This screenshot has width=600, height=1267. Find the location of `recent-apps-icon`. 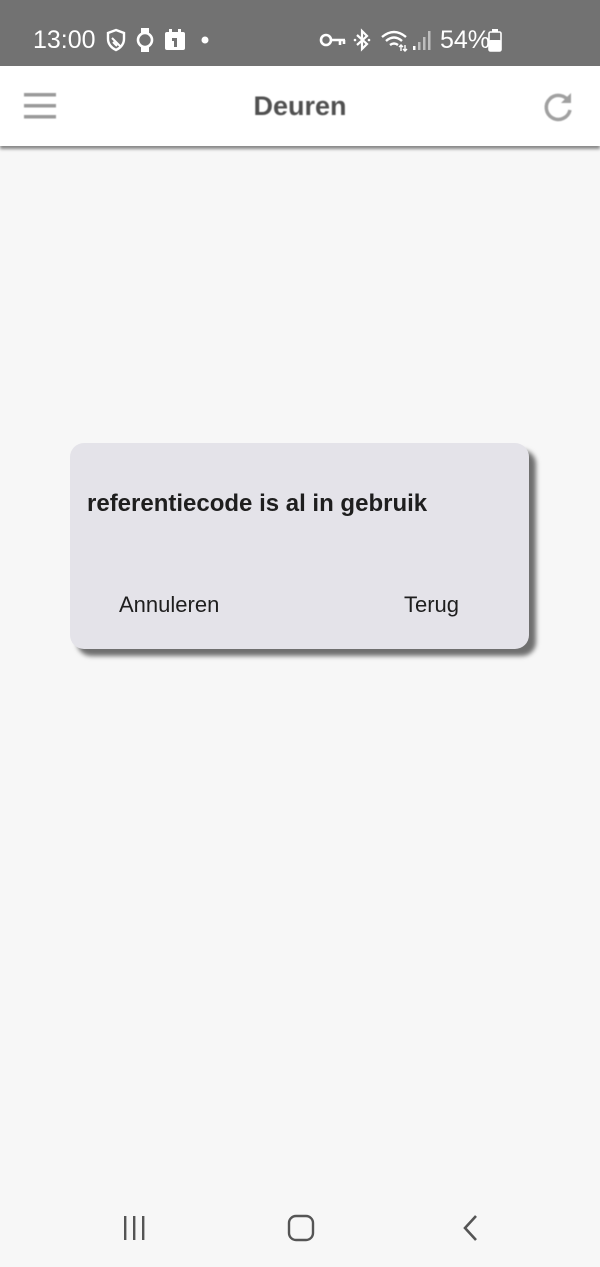

recent-apps-icon is located at coordinates (134, 1228).